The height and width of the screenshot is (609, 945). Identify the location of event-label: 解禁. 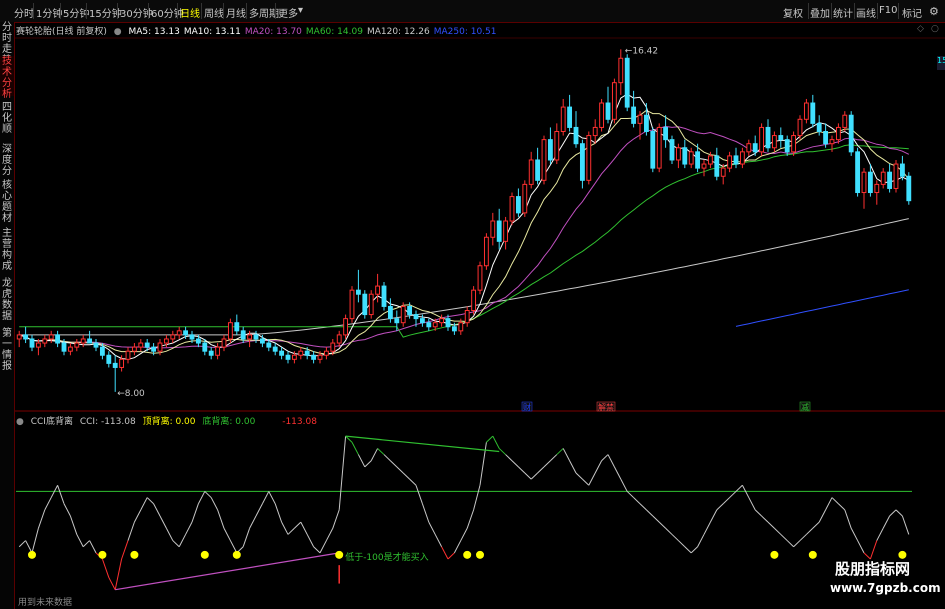
(606, 407).